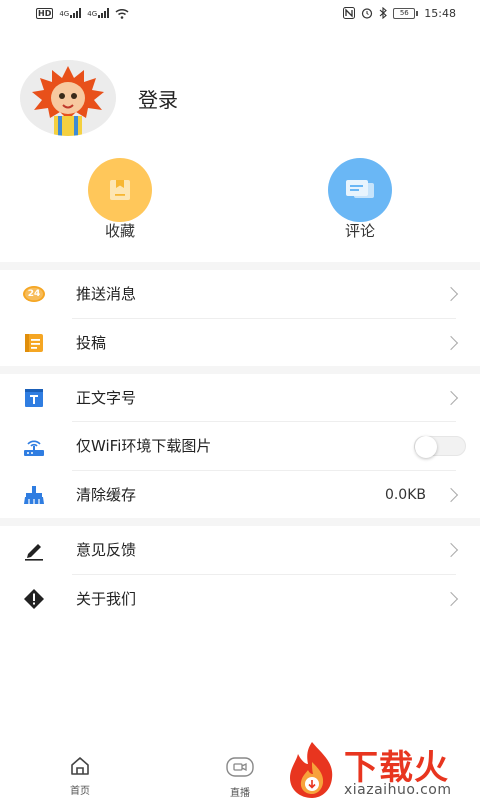 The width and height of the screenshot is (480, 800). I want to click on status-right: 56 15:48, so click(399, 13).